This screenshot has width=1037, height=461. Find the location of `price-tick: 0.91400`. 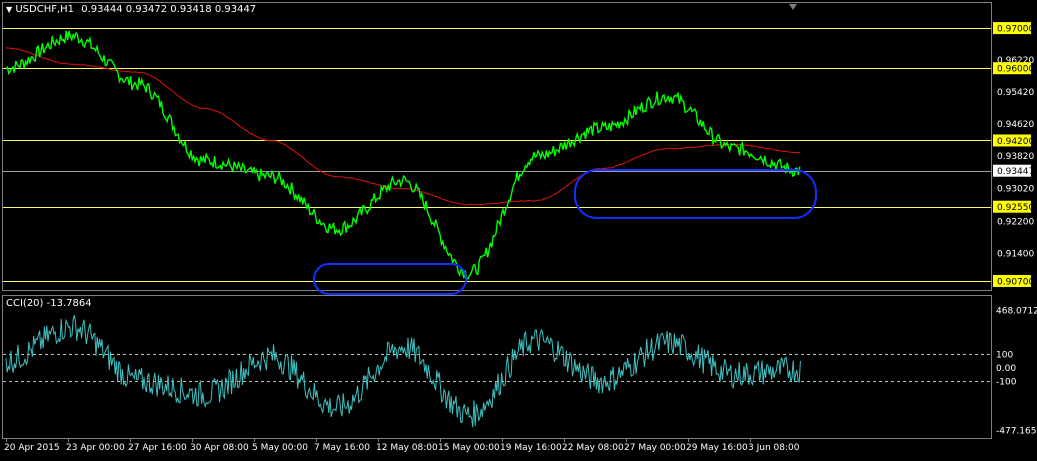

price-tick: 0.91400 is located at coordinates (1015, 254).